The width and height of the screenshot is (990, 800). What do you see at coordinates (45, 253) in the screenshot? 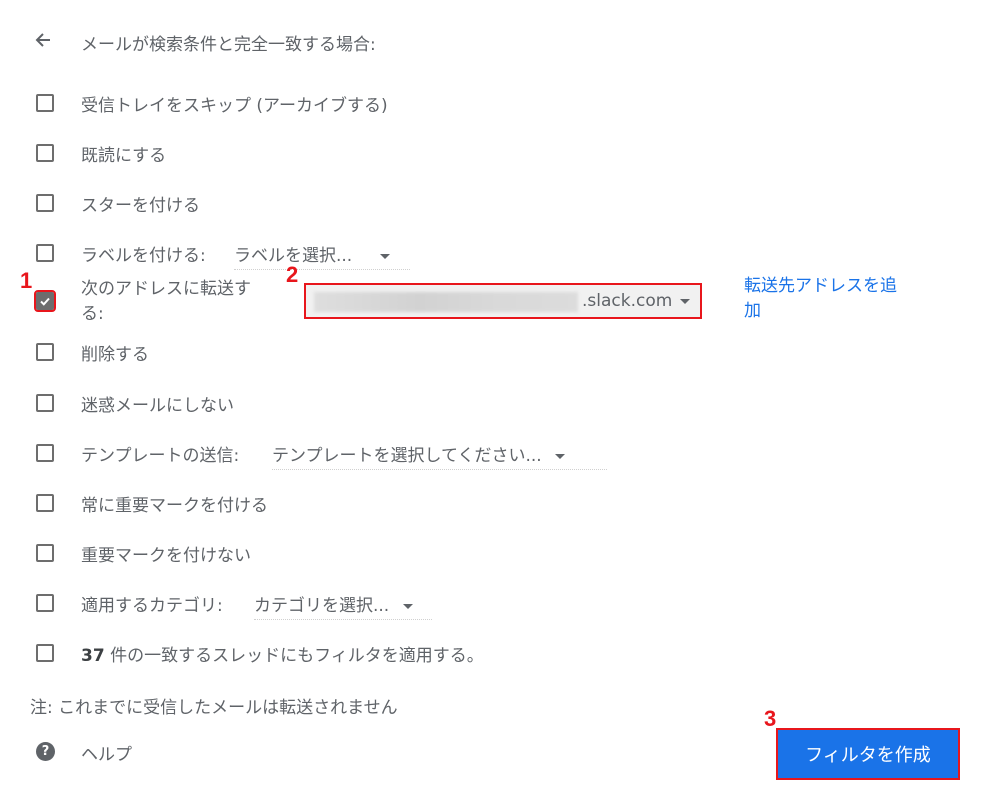
I see `apply-label-checkbox` at bounding box center [45, 253].